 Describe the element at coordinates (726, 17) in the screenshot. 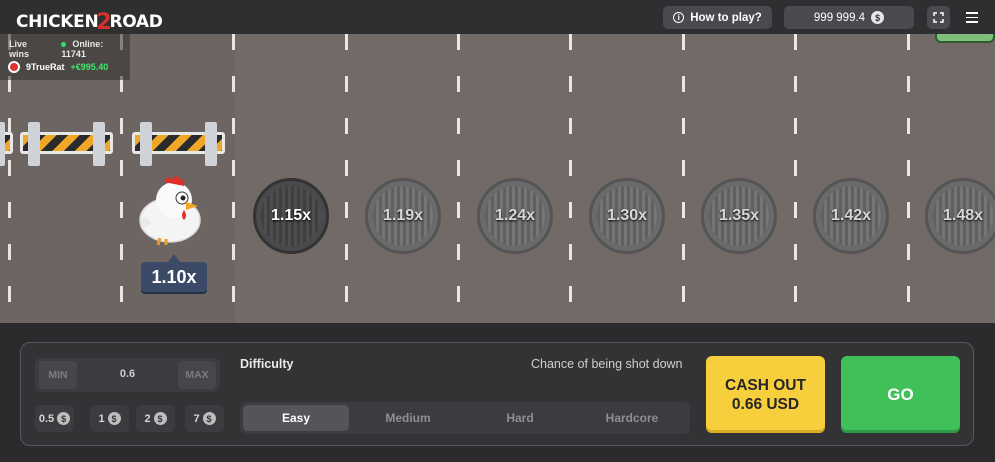

I see `how-to-play-label: How to play?` at that location.